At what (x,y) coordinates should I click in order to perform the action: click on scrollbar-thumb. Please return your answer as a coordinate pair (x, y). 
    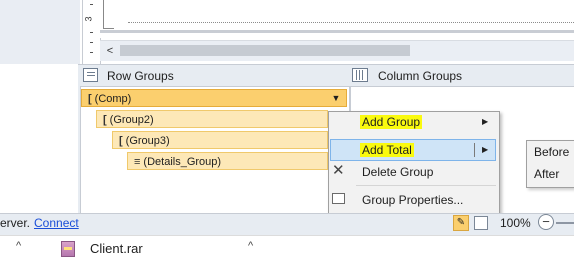
    Looking at the image, I should click on (265, 50).